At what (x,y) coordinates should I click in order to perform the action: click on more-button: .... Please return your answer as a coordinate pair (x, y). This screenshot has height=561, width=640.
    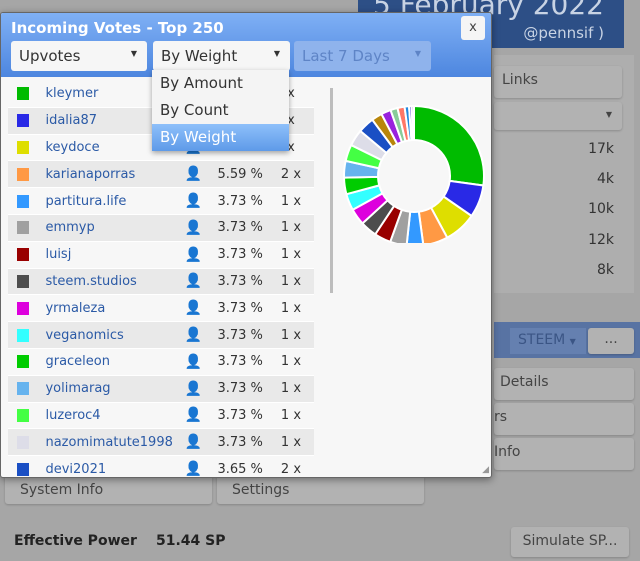
    Looking at the image, I should click on (611, 341).